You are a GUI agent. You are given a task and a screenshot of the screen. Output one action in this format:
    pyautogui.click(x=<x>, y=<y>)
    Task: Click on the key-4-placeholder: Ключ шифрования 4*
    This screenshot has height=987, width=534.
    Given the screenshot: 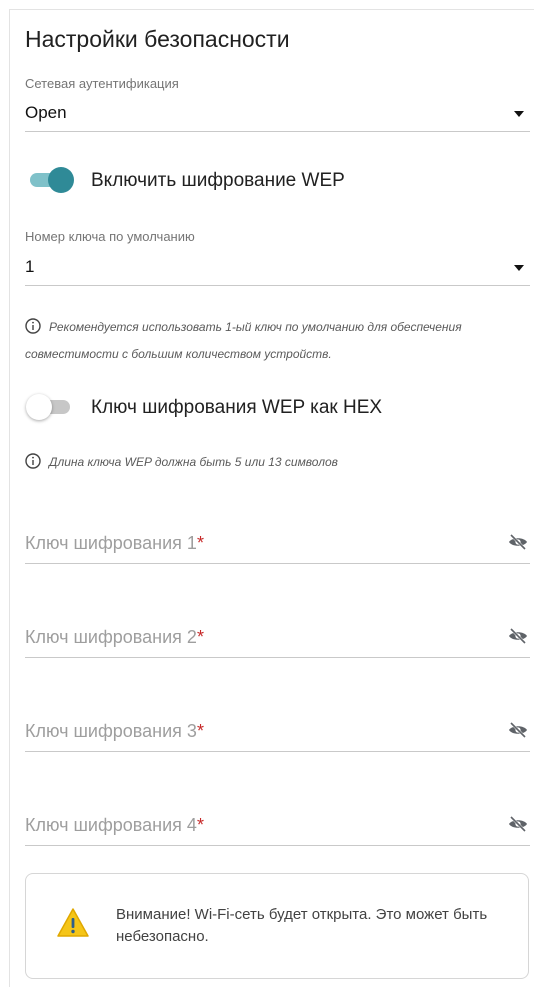 What is the action you would take?
    pyautogui.click(x=114, y=825)
    